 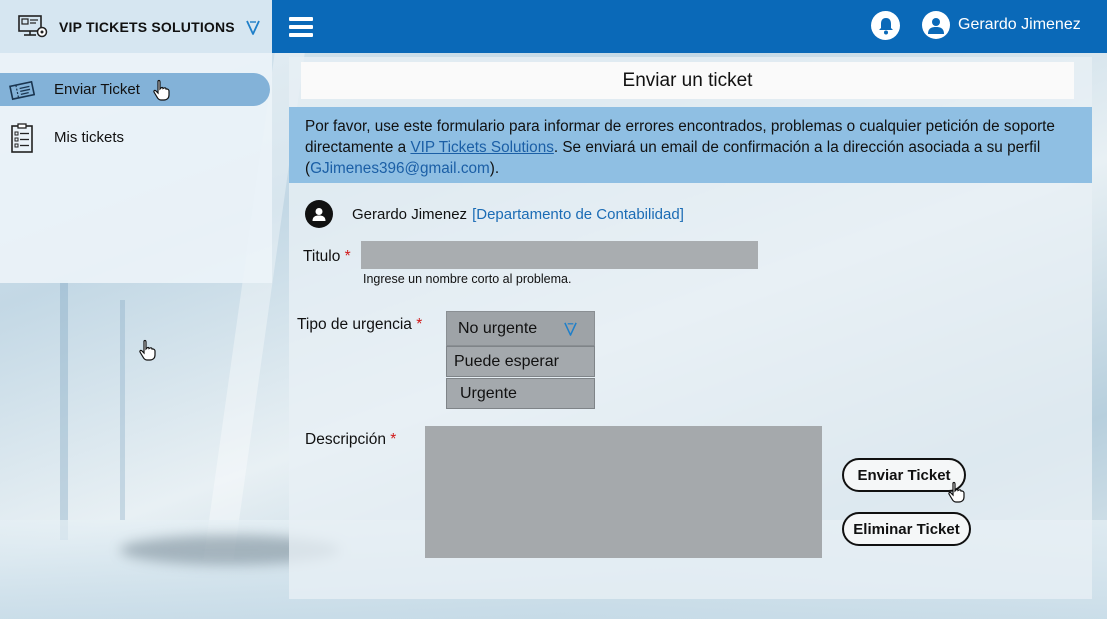 What do you see at coordinates (467, 279) in the screenshot?
I see `title-hint: Ingrese un nombre corto al problema.` at bounding box center [467, 279].